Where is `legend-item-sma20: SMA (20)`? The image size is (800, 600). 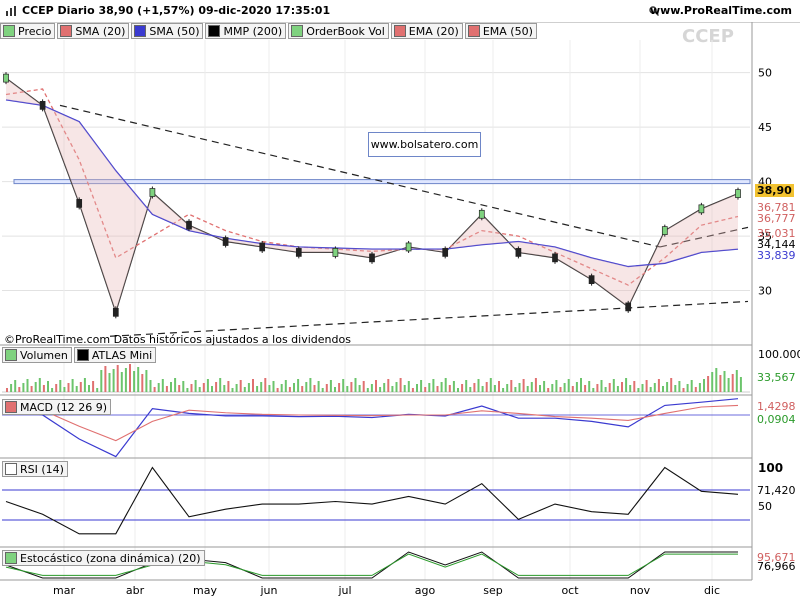
legend-item-sma20: SMA (20) is located at coordinates (93, 31).